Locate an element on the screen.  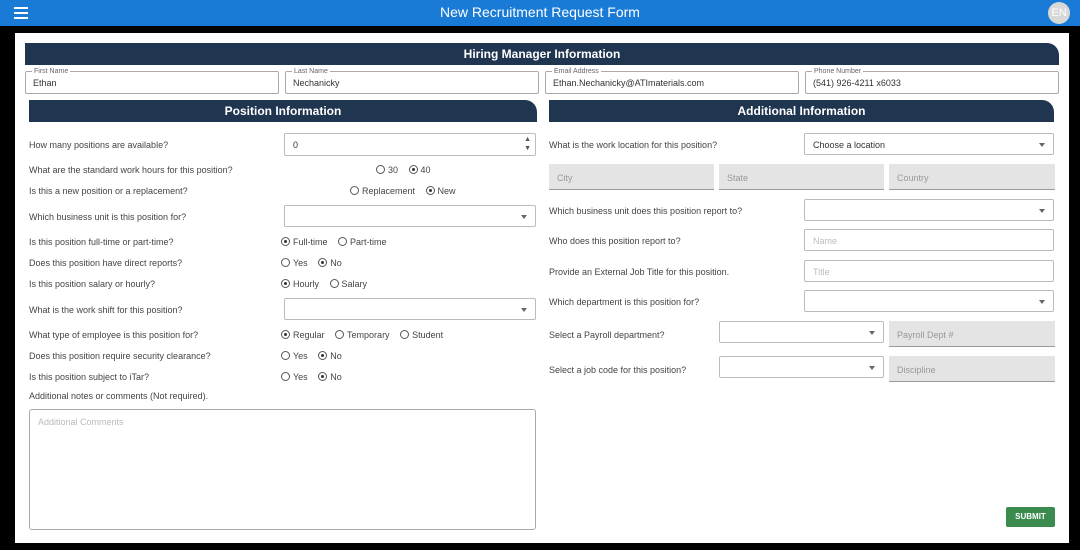
direct-reports-yes-option: Yes is located at coordinates (294, 263).